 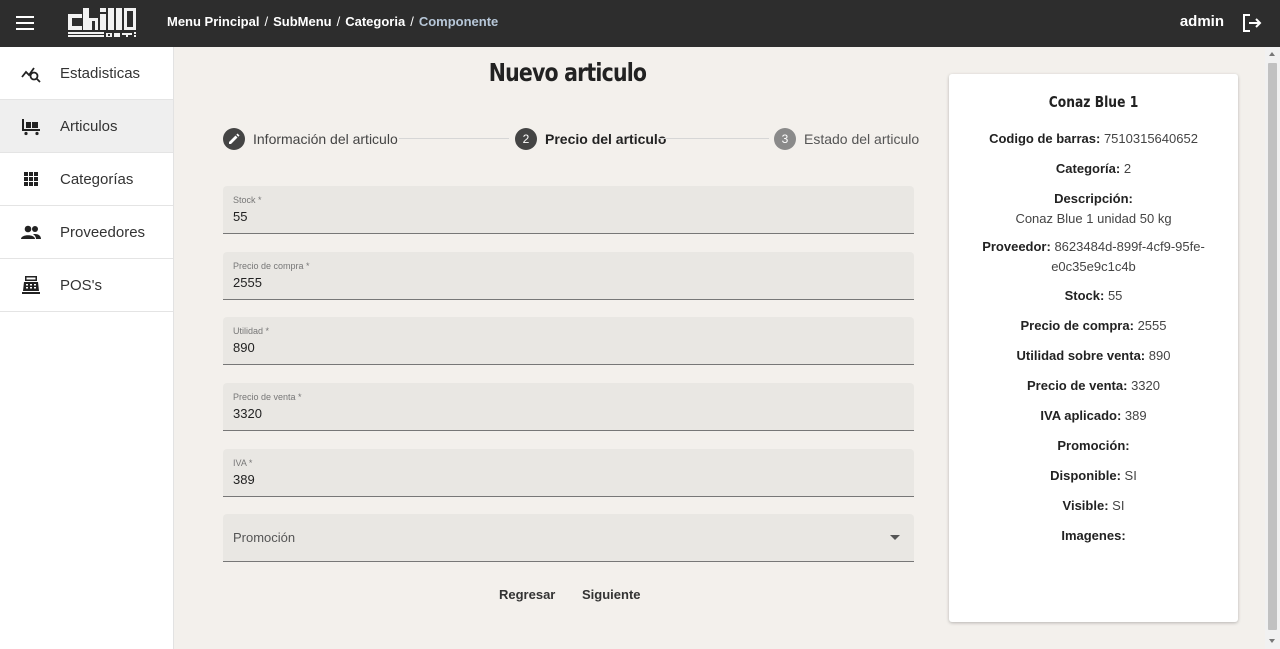 I want to click on promocion-select: Promoción, so click(x=568, y=538).